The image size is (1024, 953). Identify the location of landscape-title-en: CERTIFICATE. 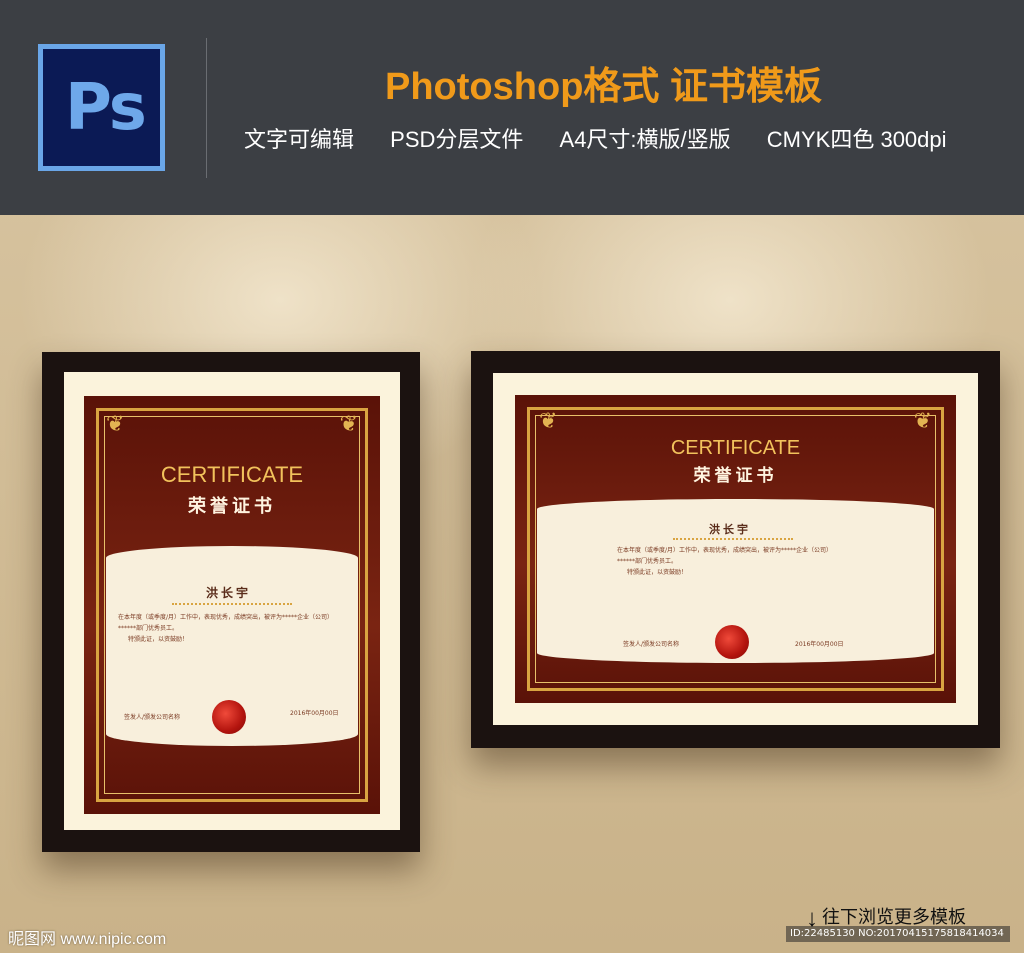
(735, 448).